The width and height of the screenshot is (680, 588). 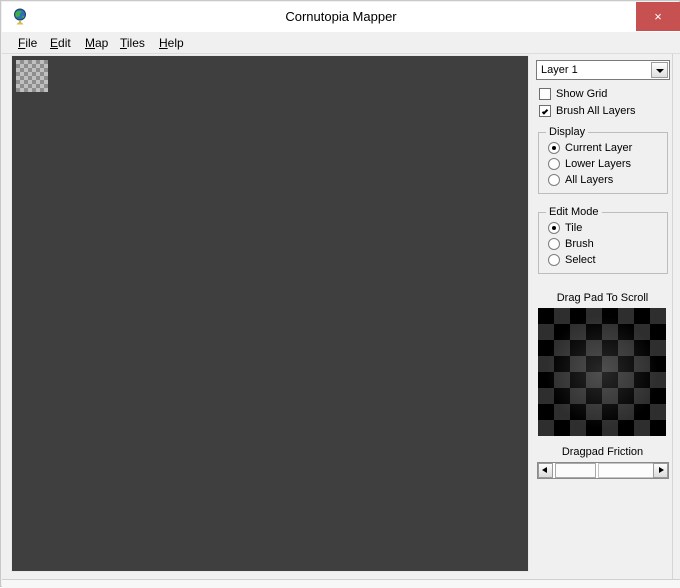 I want to click on menu-tiles-mnemonic: T, so click(x=123, y=43).